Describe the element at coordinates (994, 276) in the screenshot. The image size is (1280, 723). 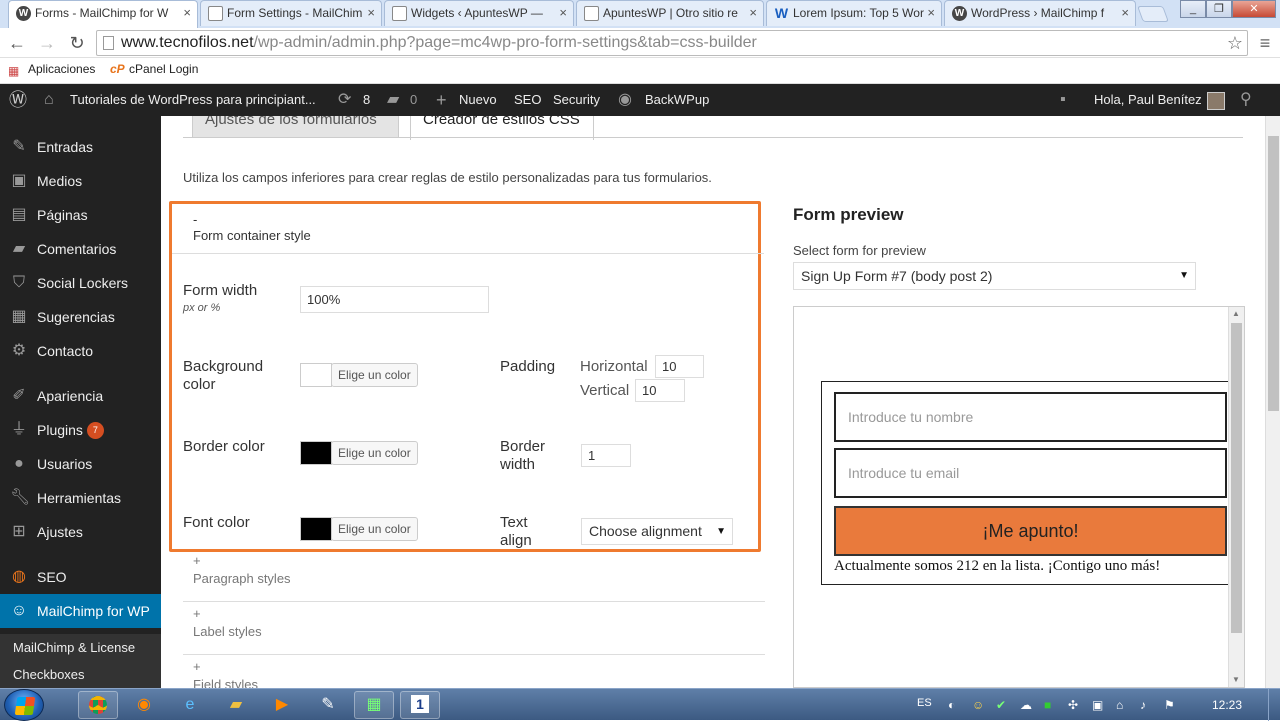
I see `preview-form-select: Sign Up Form #7 (body post 2) ▼` at that location.